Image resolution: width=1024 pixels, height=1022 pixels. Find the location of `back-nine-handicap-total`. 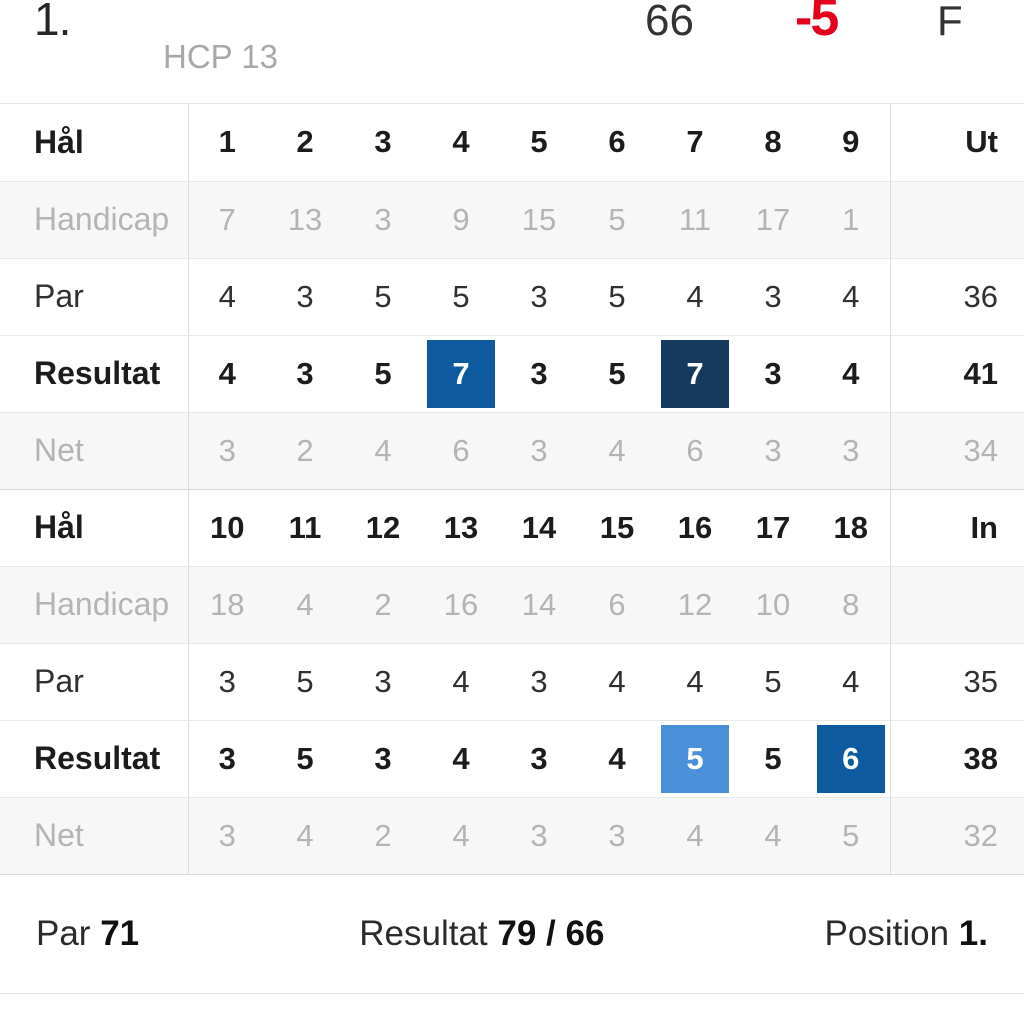

back-nine-handicap-total is located at coordinates (956, 605).